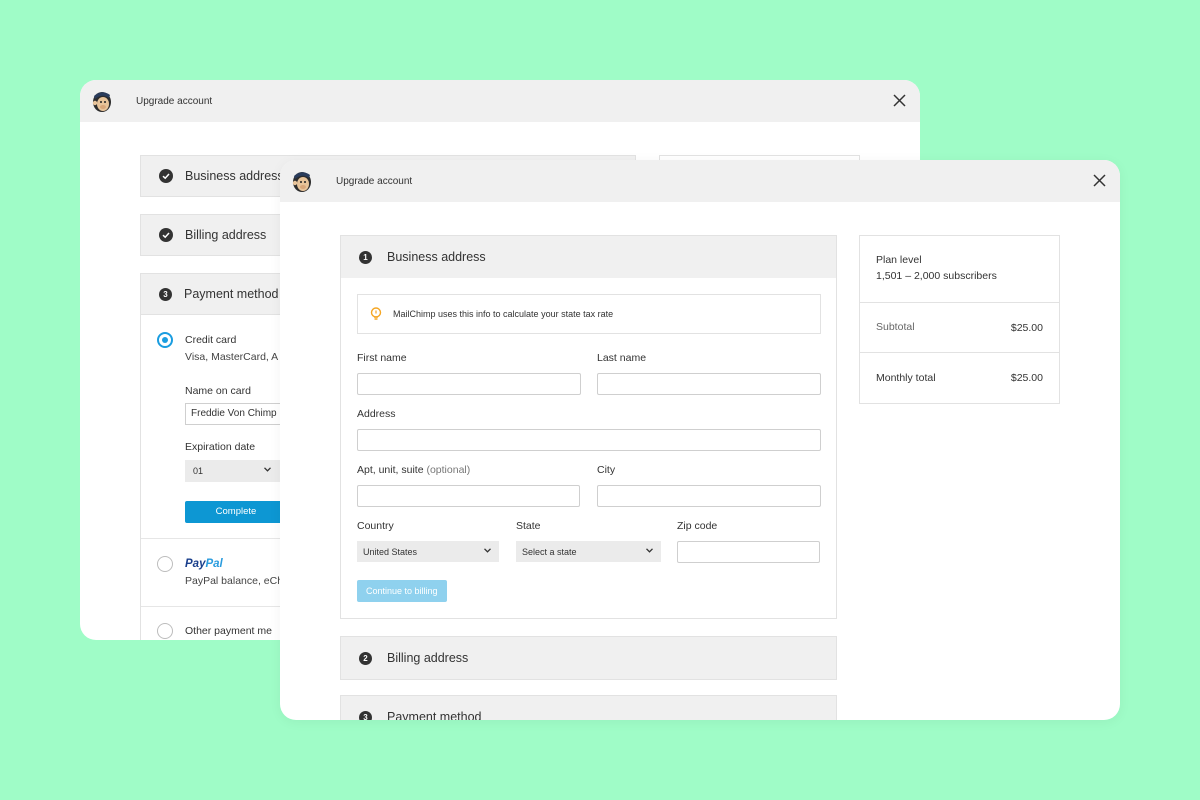 The width and height of the screenshot is (1200, 800). Describe the element at coordinates (165, 631) in the screenshot. I see `other-payment-radio` at that location.